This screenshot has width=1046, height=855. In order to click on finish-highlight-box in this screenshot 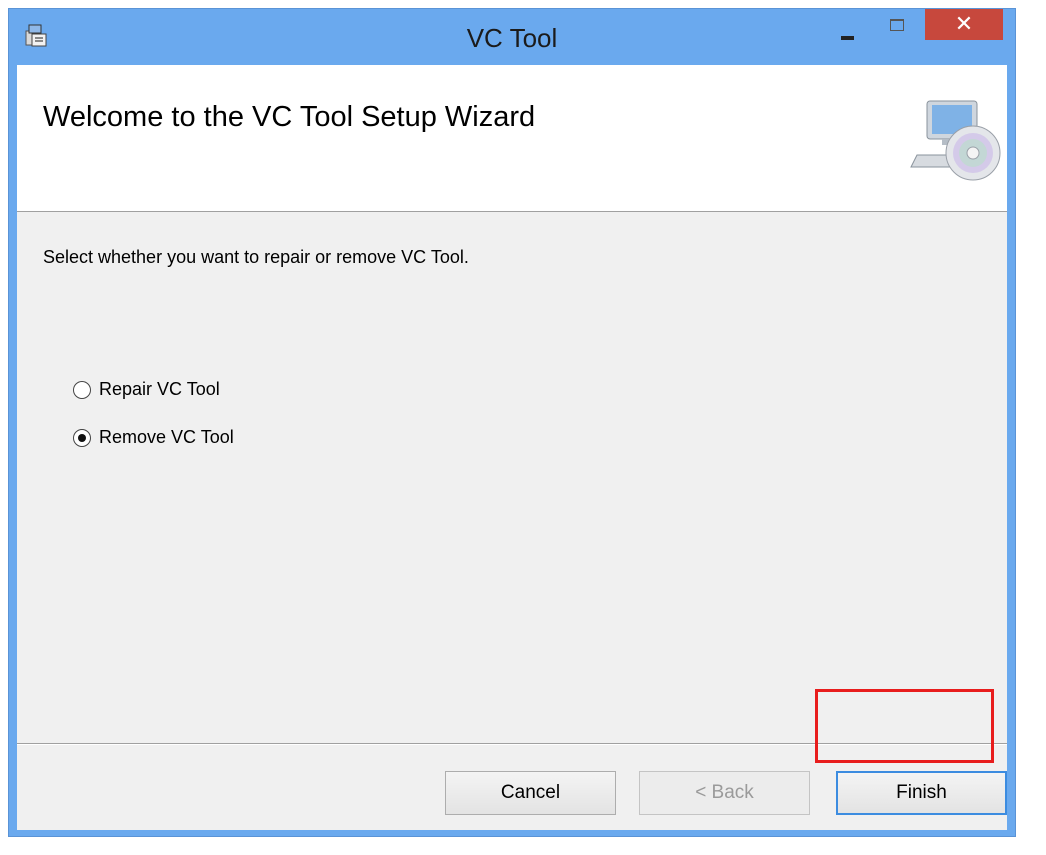, I will do `click(904, 726)`.